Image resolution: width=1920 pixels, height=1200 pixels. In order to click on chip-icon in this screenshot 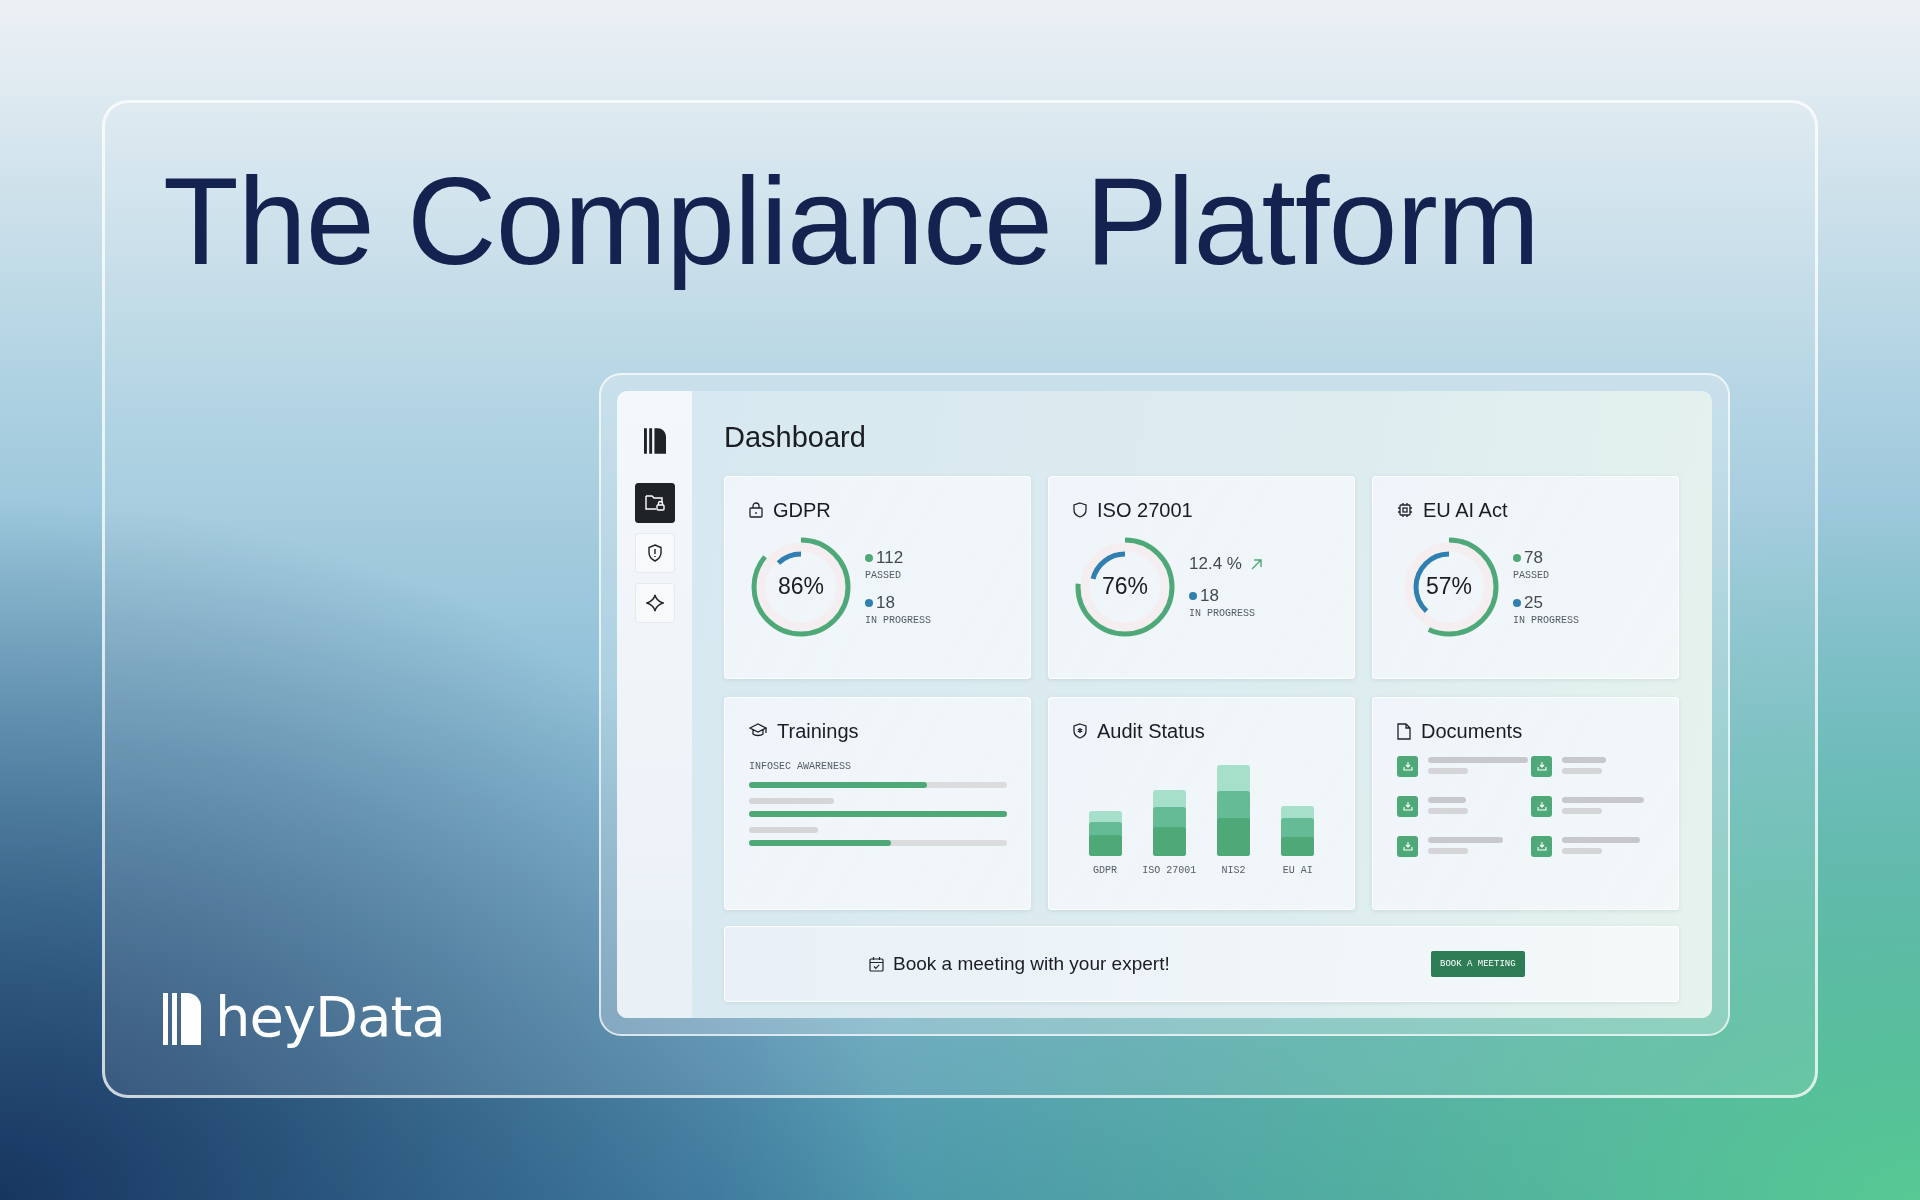, I will do `click(1405, 510)`.